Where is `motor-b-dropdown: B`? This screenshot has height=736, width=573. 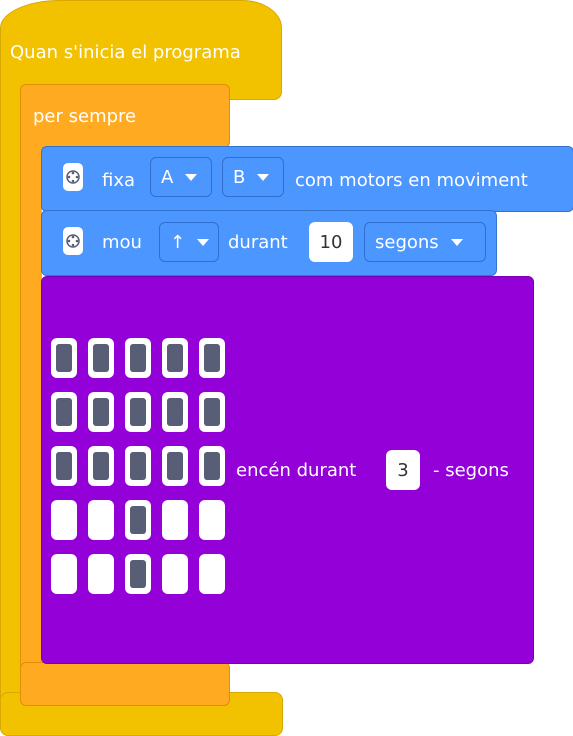 motor-b-dropdown: B is located at coordinates (253, 177).